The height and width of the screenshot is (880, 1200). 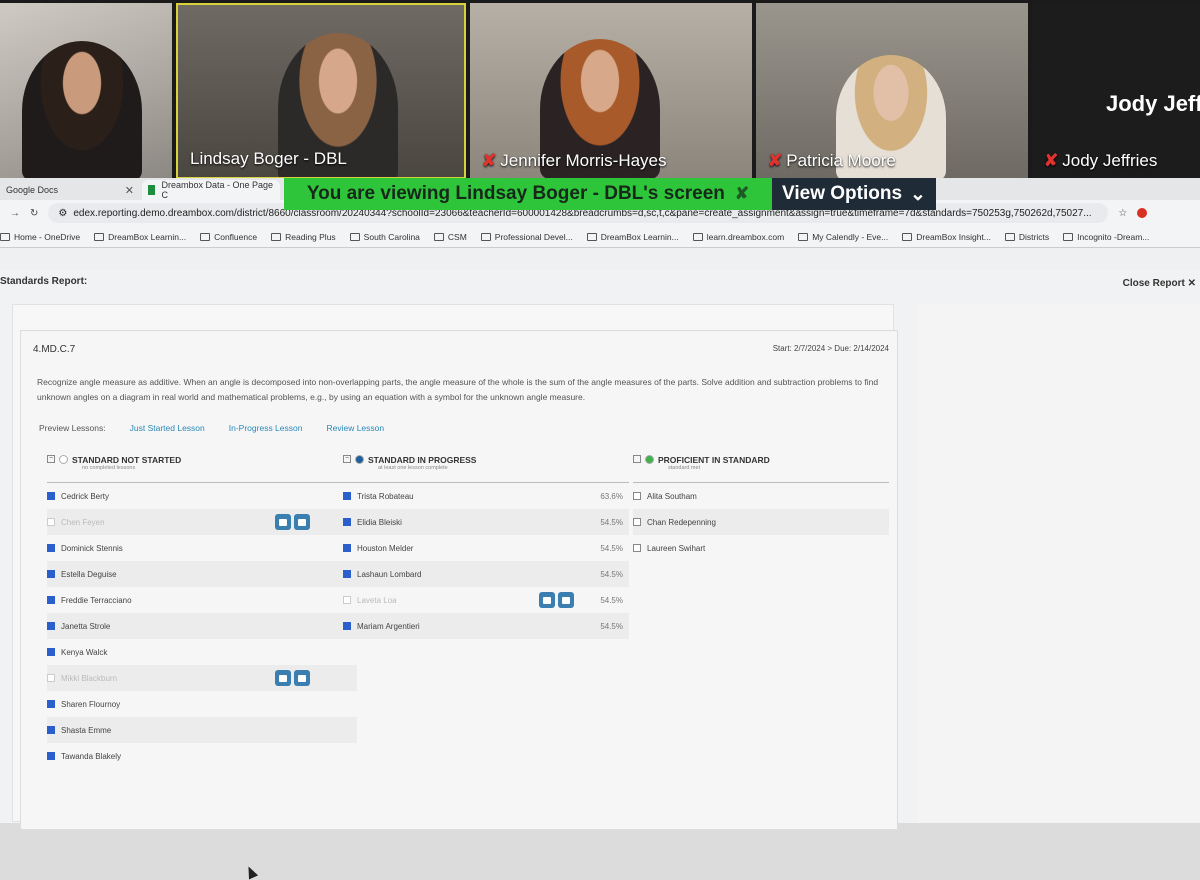 What do you see at coordinates (266, 428) in the screenshot?
I see `preview-in-progress-link: In-Progress Lesson` at bounding box center [266, 428].